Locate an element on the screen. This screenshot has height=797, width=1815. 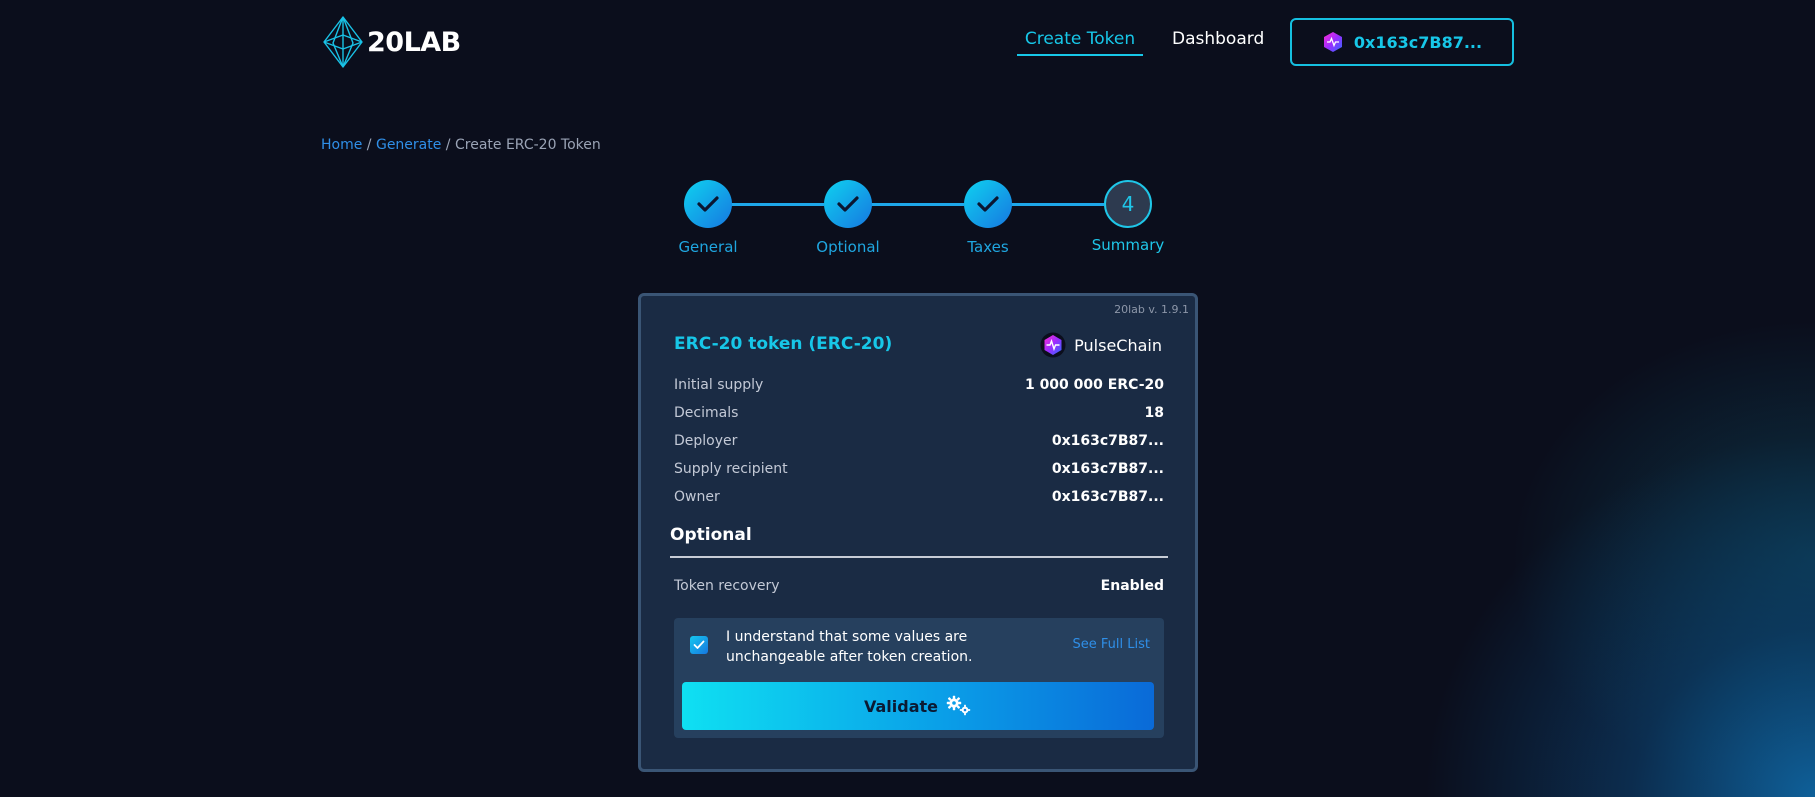
step-general-circle is located at coordinates (708, 204).